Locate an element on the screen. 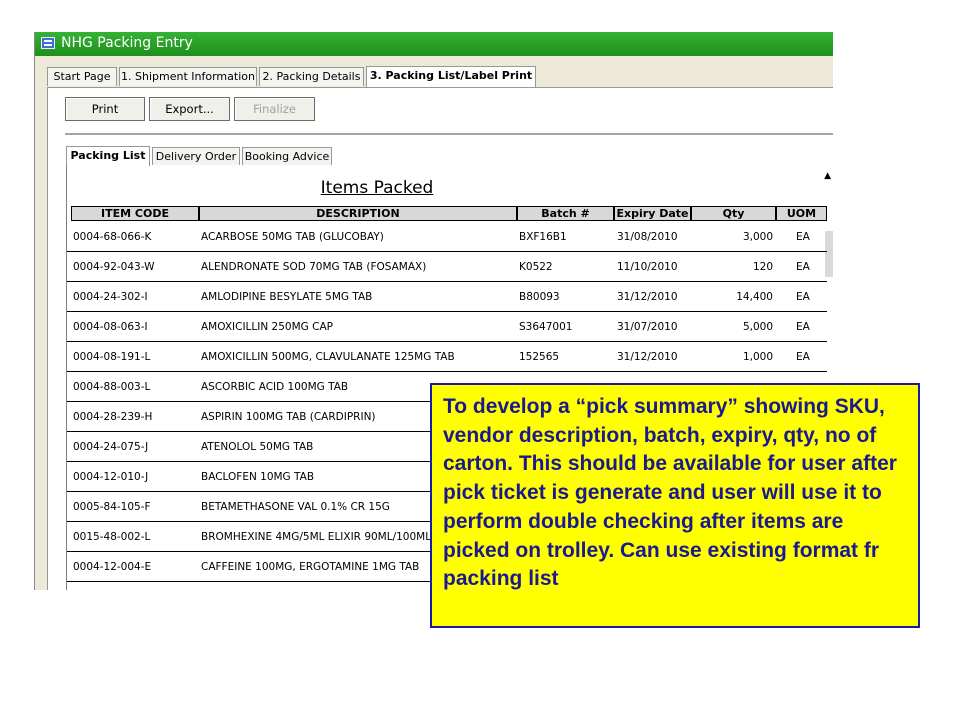  description-cell: ATENOLOL 50MG TAB is located at coordinates (257, 447).